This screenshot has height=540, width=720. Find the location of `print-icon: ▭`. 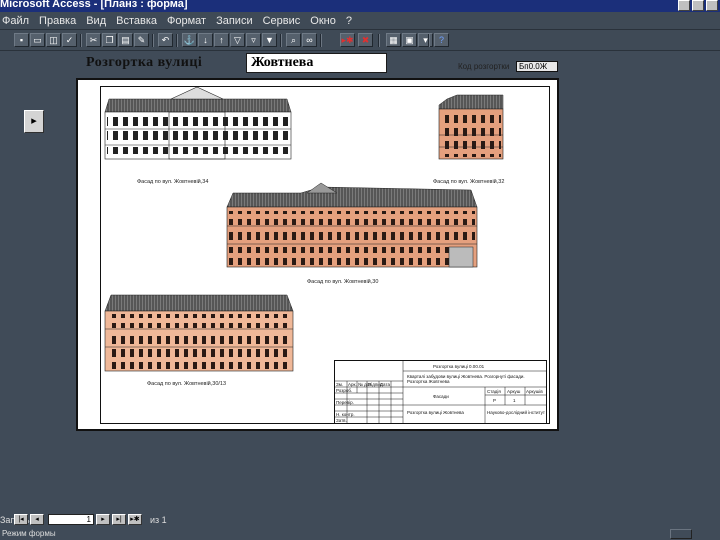

print-icon: ▭ is located at coordinates (37, 40).